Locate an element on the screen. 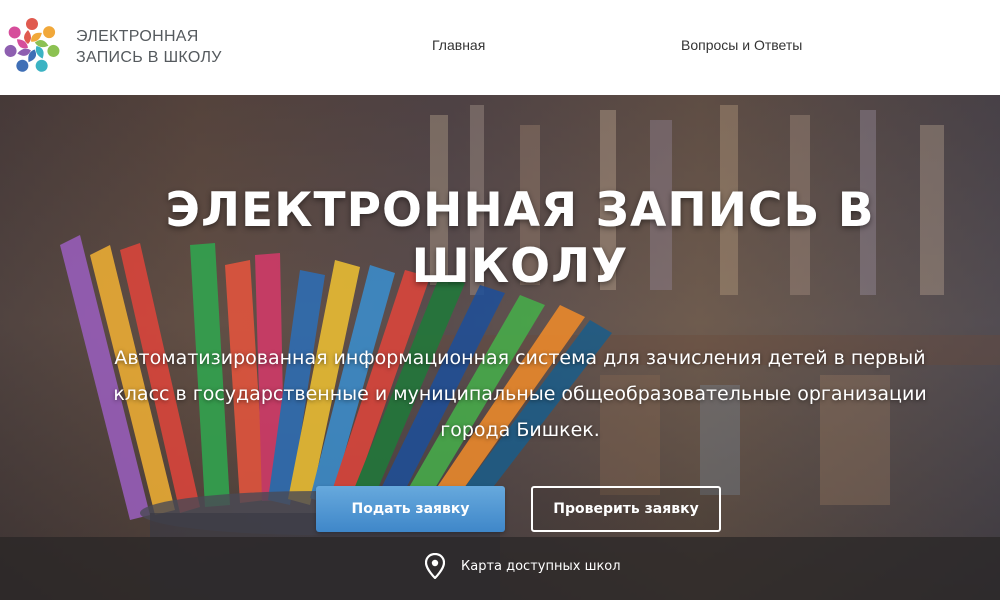 This screenshot has width=1000, height=600. brand-line-2: ЗАПИСЬ В ШКОЛУ is located at coordinates (149, 57).